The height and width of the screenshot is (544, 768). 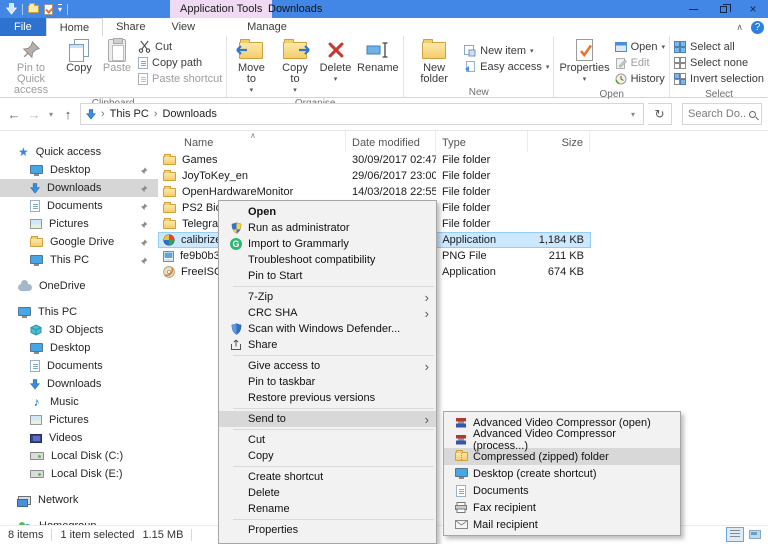 I want to click on copy-path-button: Copy path, so click(x=180, y=62).